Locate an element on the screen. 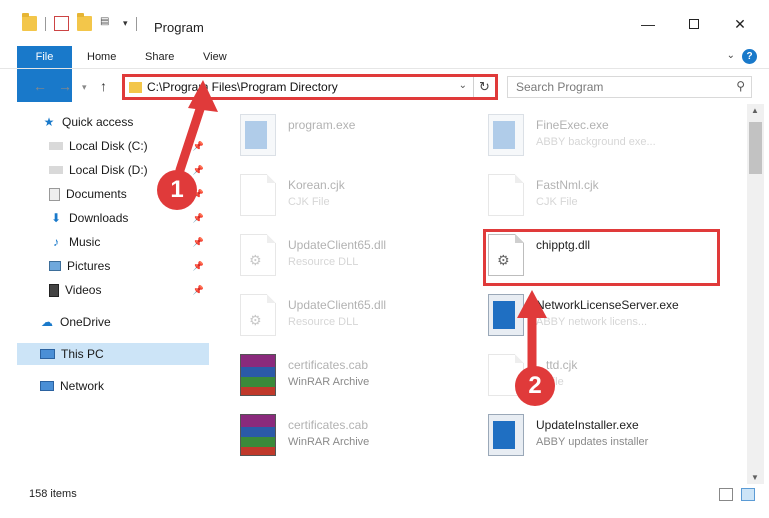 The image size is (769, 518). pictures-icon is located at coordinates (55, 266).